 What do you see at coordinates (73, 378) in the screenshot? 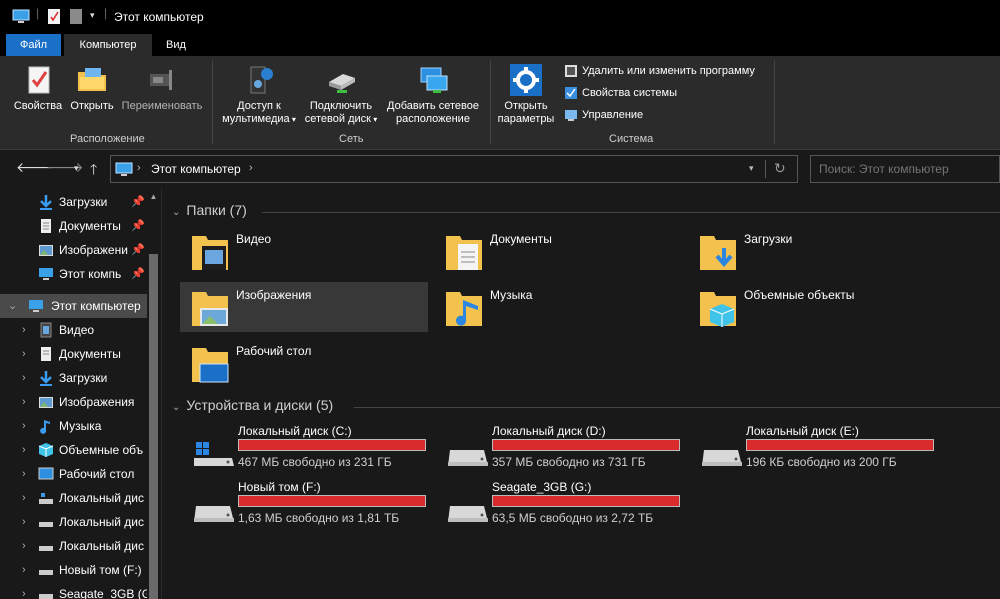
I see `sidebar-item-downloads: › Загрузки` at bounding box center [73, 378].